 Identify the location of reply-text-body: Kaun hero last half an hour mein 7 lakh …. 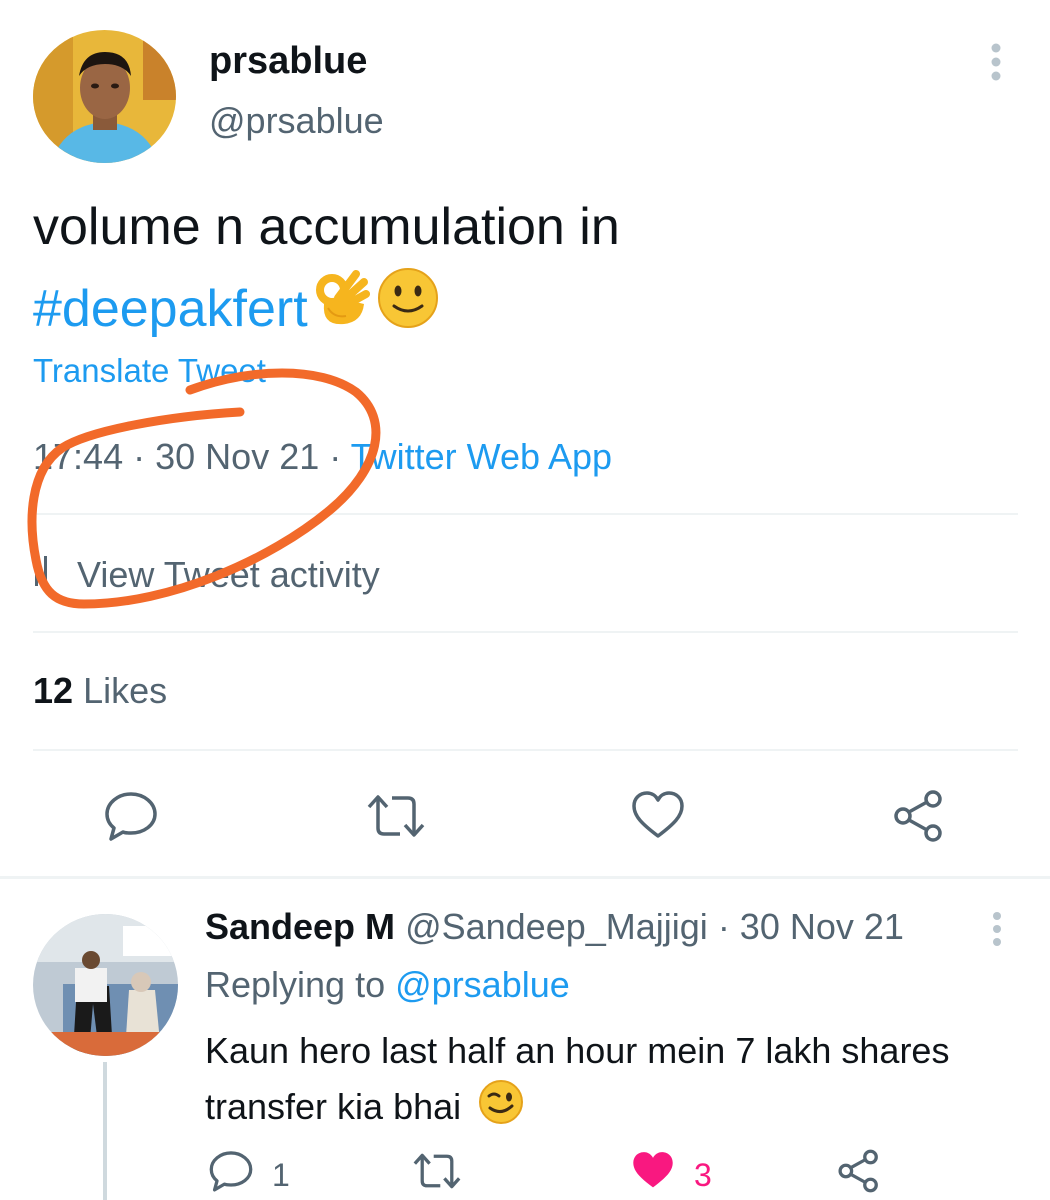
(577, 1079).